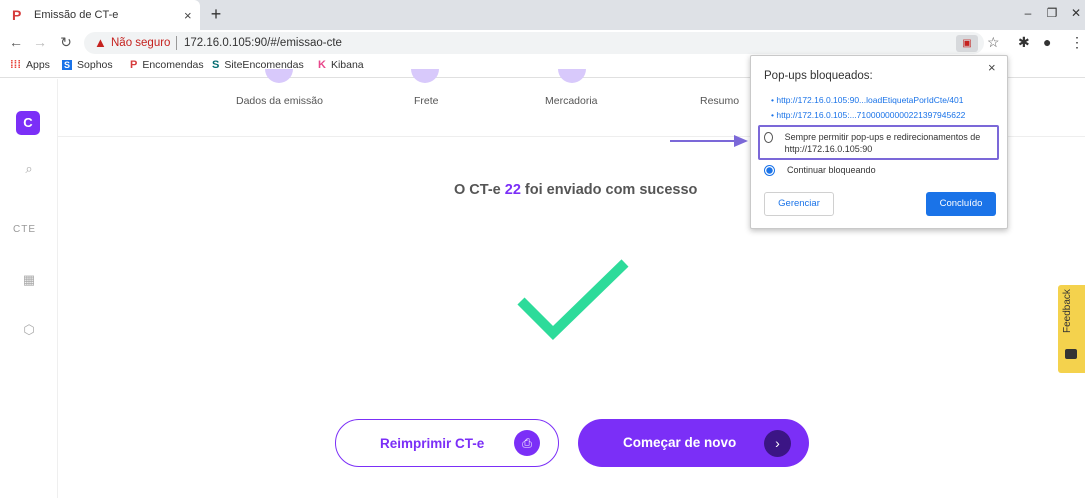 Image resolution: width=1085 pixels, height=498 pixels. What do you see at coordinates (29, 280) in the screenshot?
I see `building-icon: ▦` at bounding box center [29, 280].